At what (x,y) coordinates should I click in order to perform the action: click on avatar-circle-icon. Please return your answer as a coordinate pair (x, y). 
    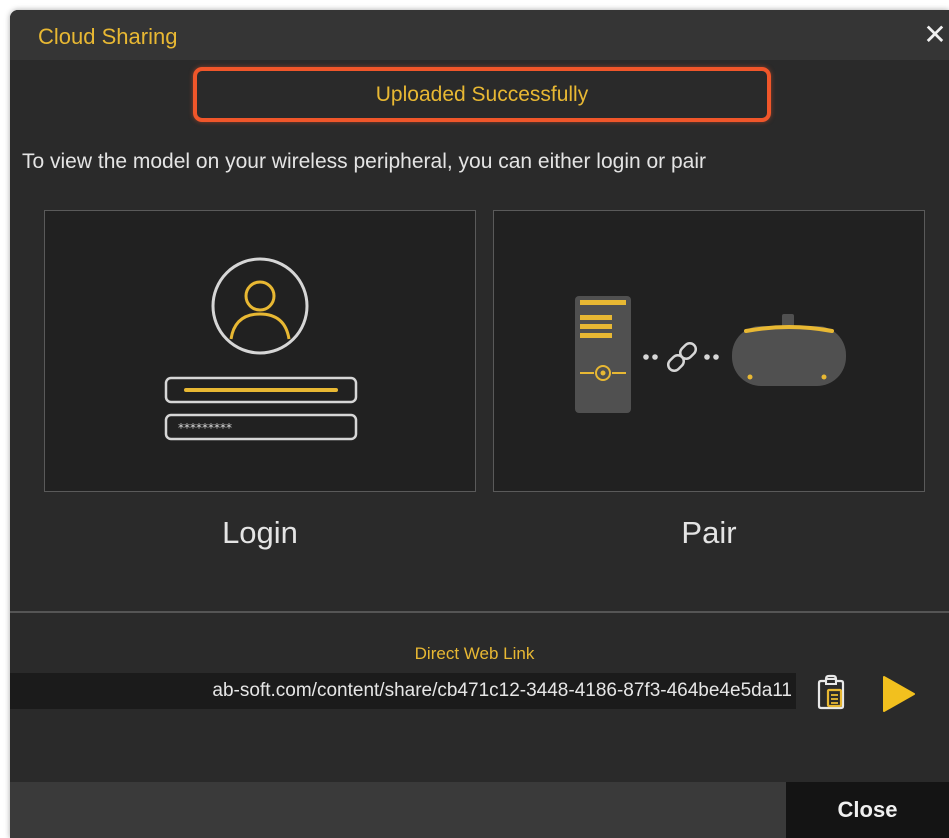
    Looking at the image, I should click on (260, 306).